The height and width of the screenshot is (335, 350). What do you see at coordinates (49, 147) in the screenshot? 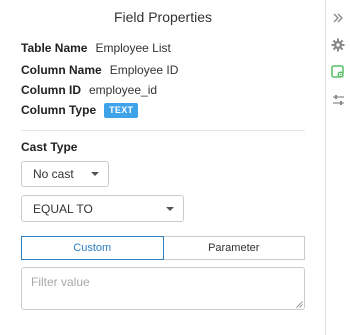
I see `cast-type-label: Cast Type` at bounding box center [49, 147].